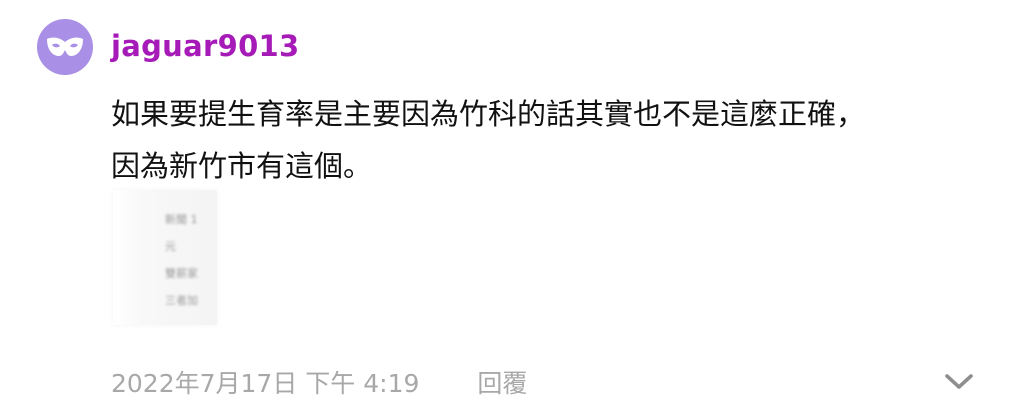 The height and width of the screenshot is (420, 1024). I want to click on attachment-blurred-text: 新聞 1 元 雙薪家 三者加, so click(181, 260).